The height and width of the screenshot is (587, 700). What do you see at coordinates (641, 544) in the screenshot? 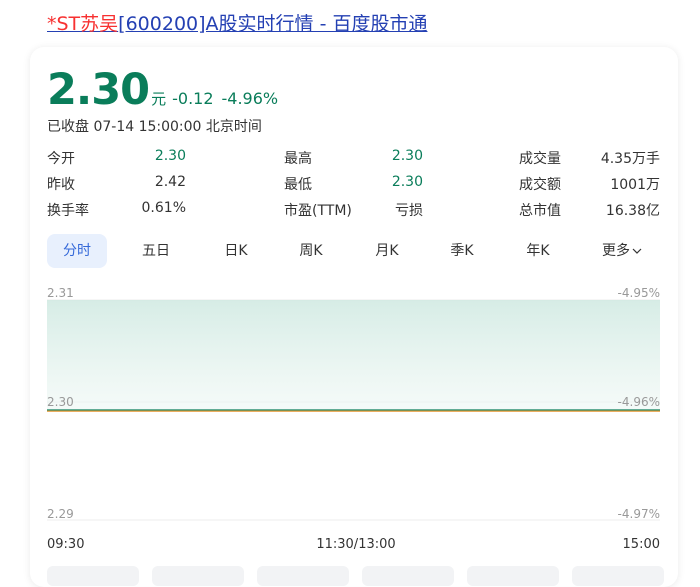
I see `x-axis-end: 15:00` at bounding box center [641, 544].